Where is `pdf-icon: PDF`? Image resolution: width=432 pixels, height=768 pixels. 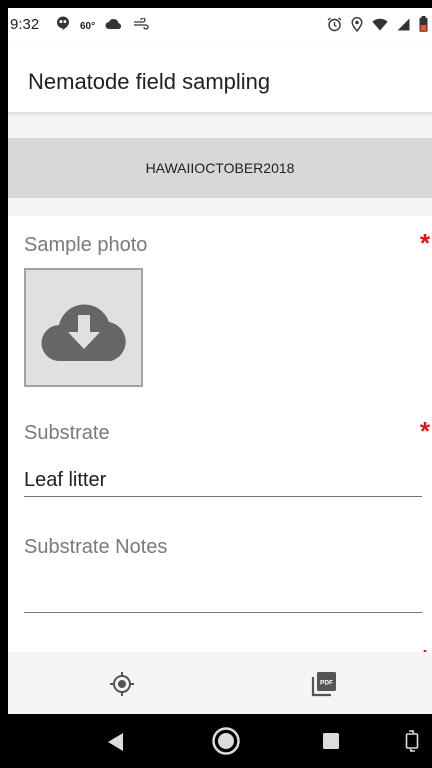 pdf-icon: PDF is located at coordinates (324, 687).